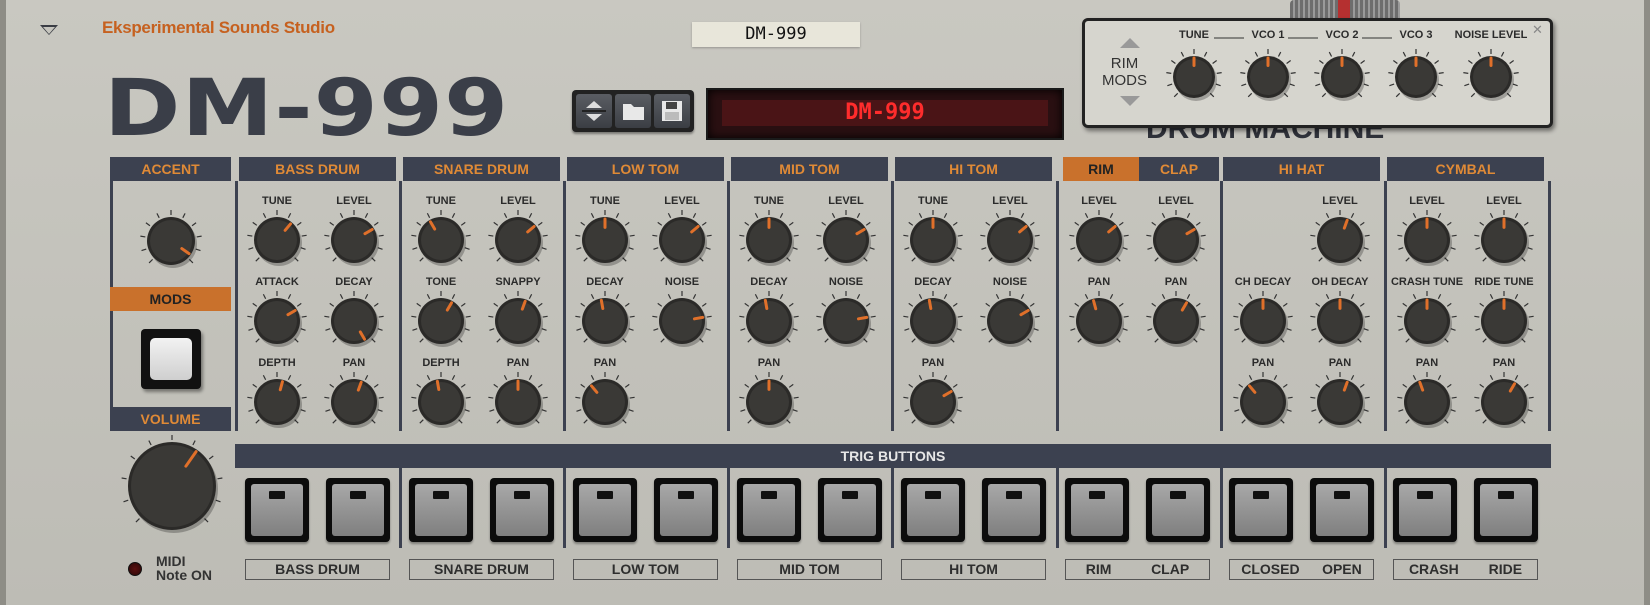 This screenshot has height=605, width=1650. I want to click on patch-updown-button, so click(594, 111).